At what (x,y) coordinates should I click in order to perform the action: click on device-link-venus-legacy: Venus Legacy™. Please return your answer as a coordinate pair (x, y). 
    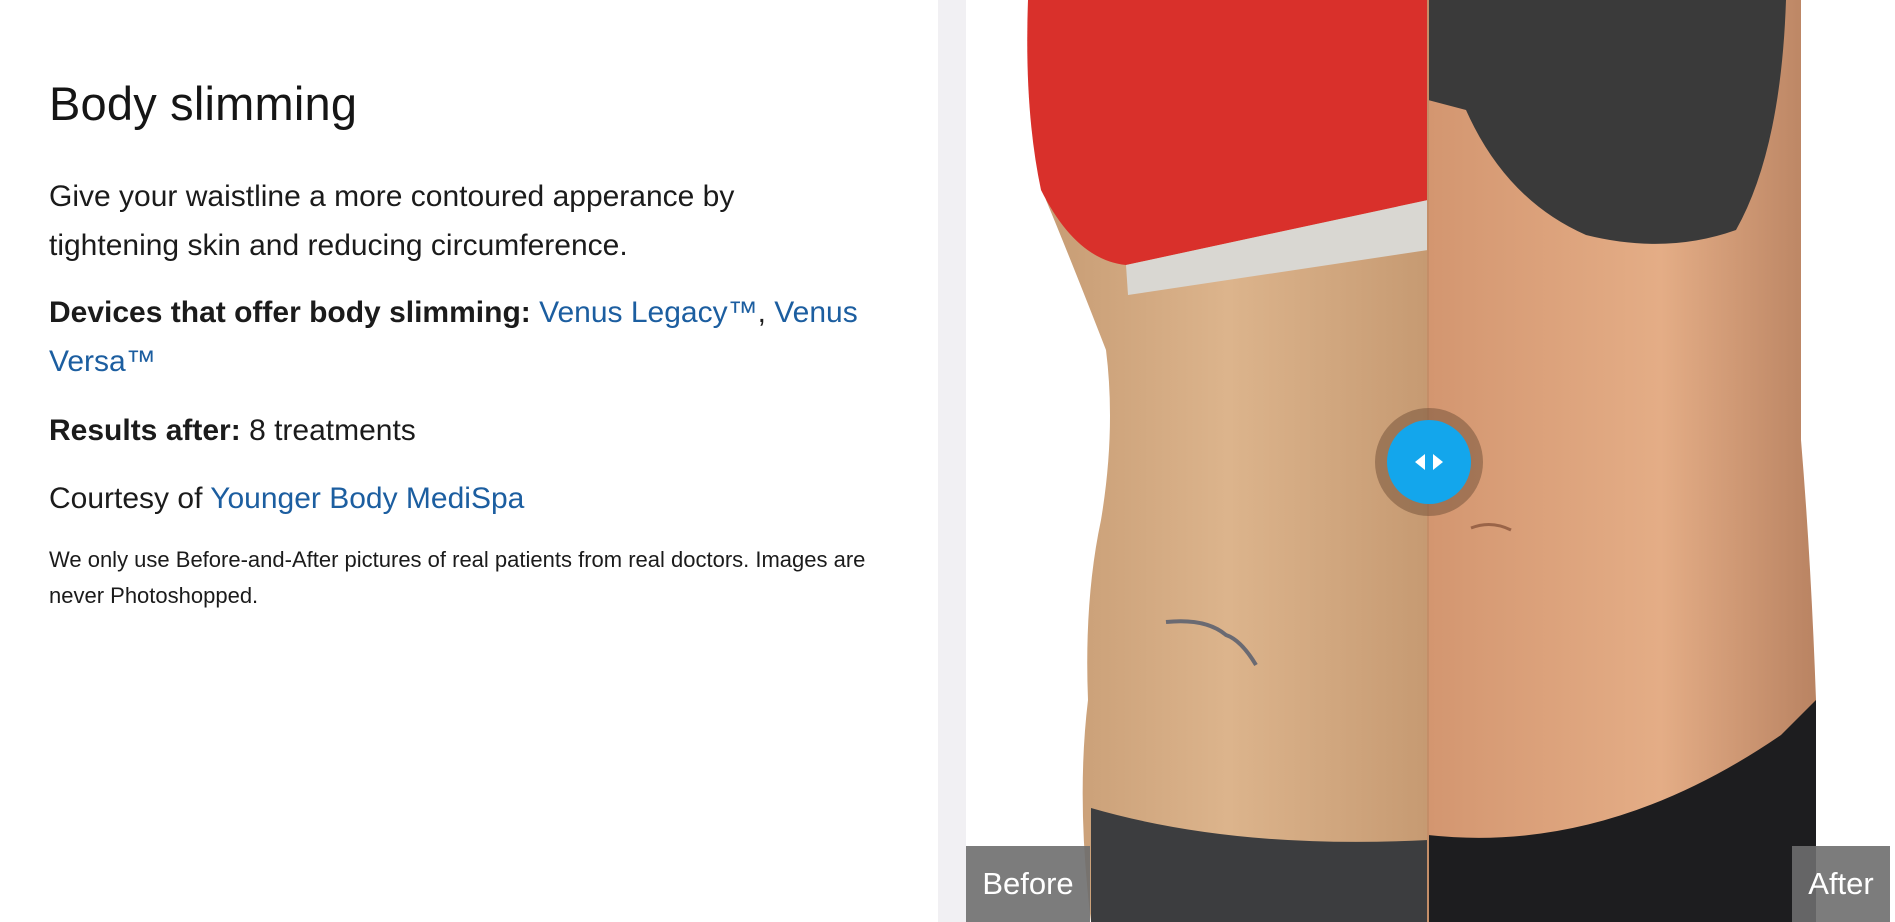
    Looking at the image, I should click on (648, 312).